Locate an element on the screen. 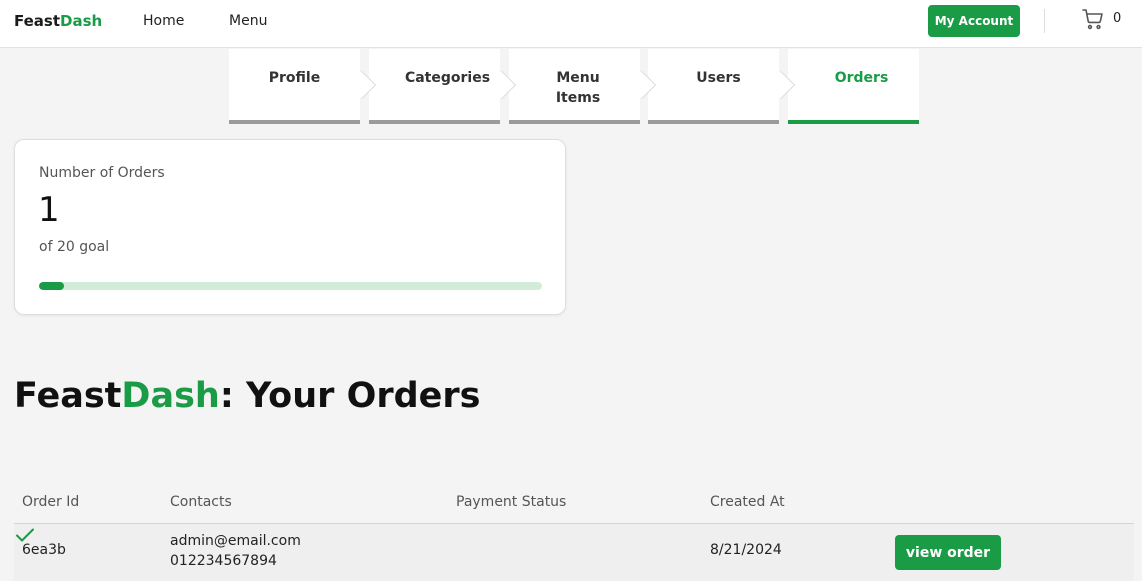  title-text-primary: Feast is located at coordinates (68, 396).